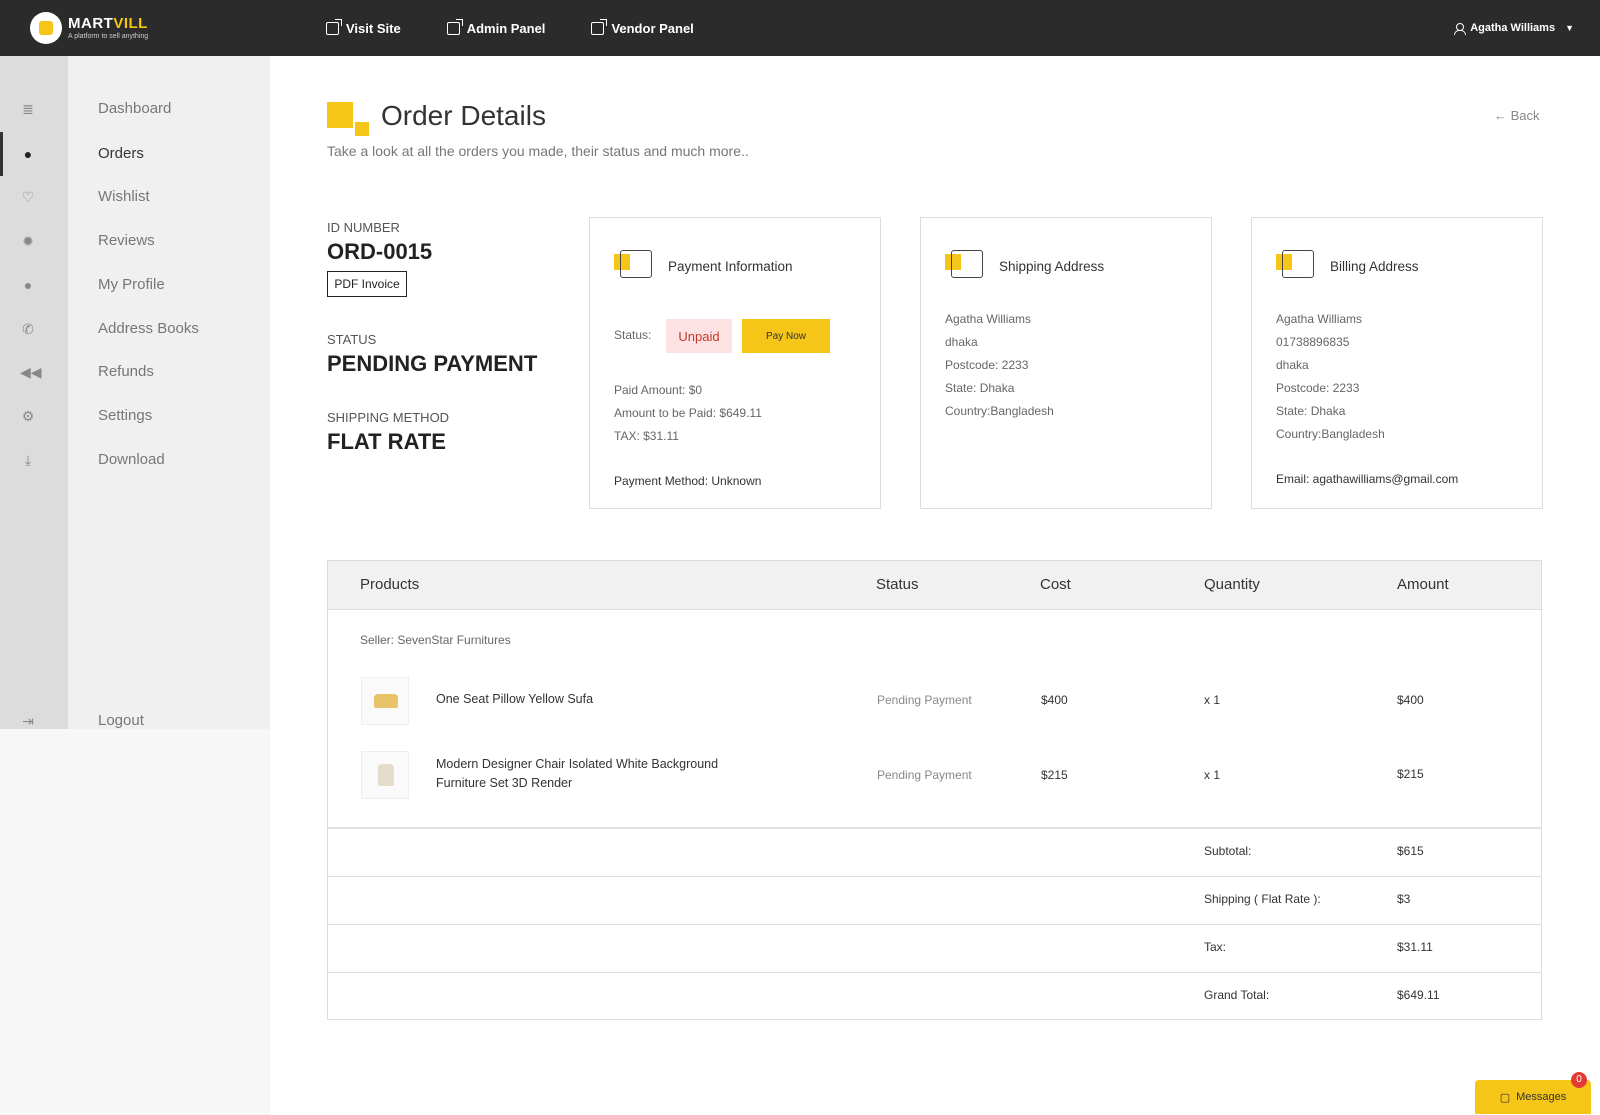  Describe the element at coordinates (28, 721) in the screenshot. I see `logout-icon: ⇥` at that location.